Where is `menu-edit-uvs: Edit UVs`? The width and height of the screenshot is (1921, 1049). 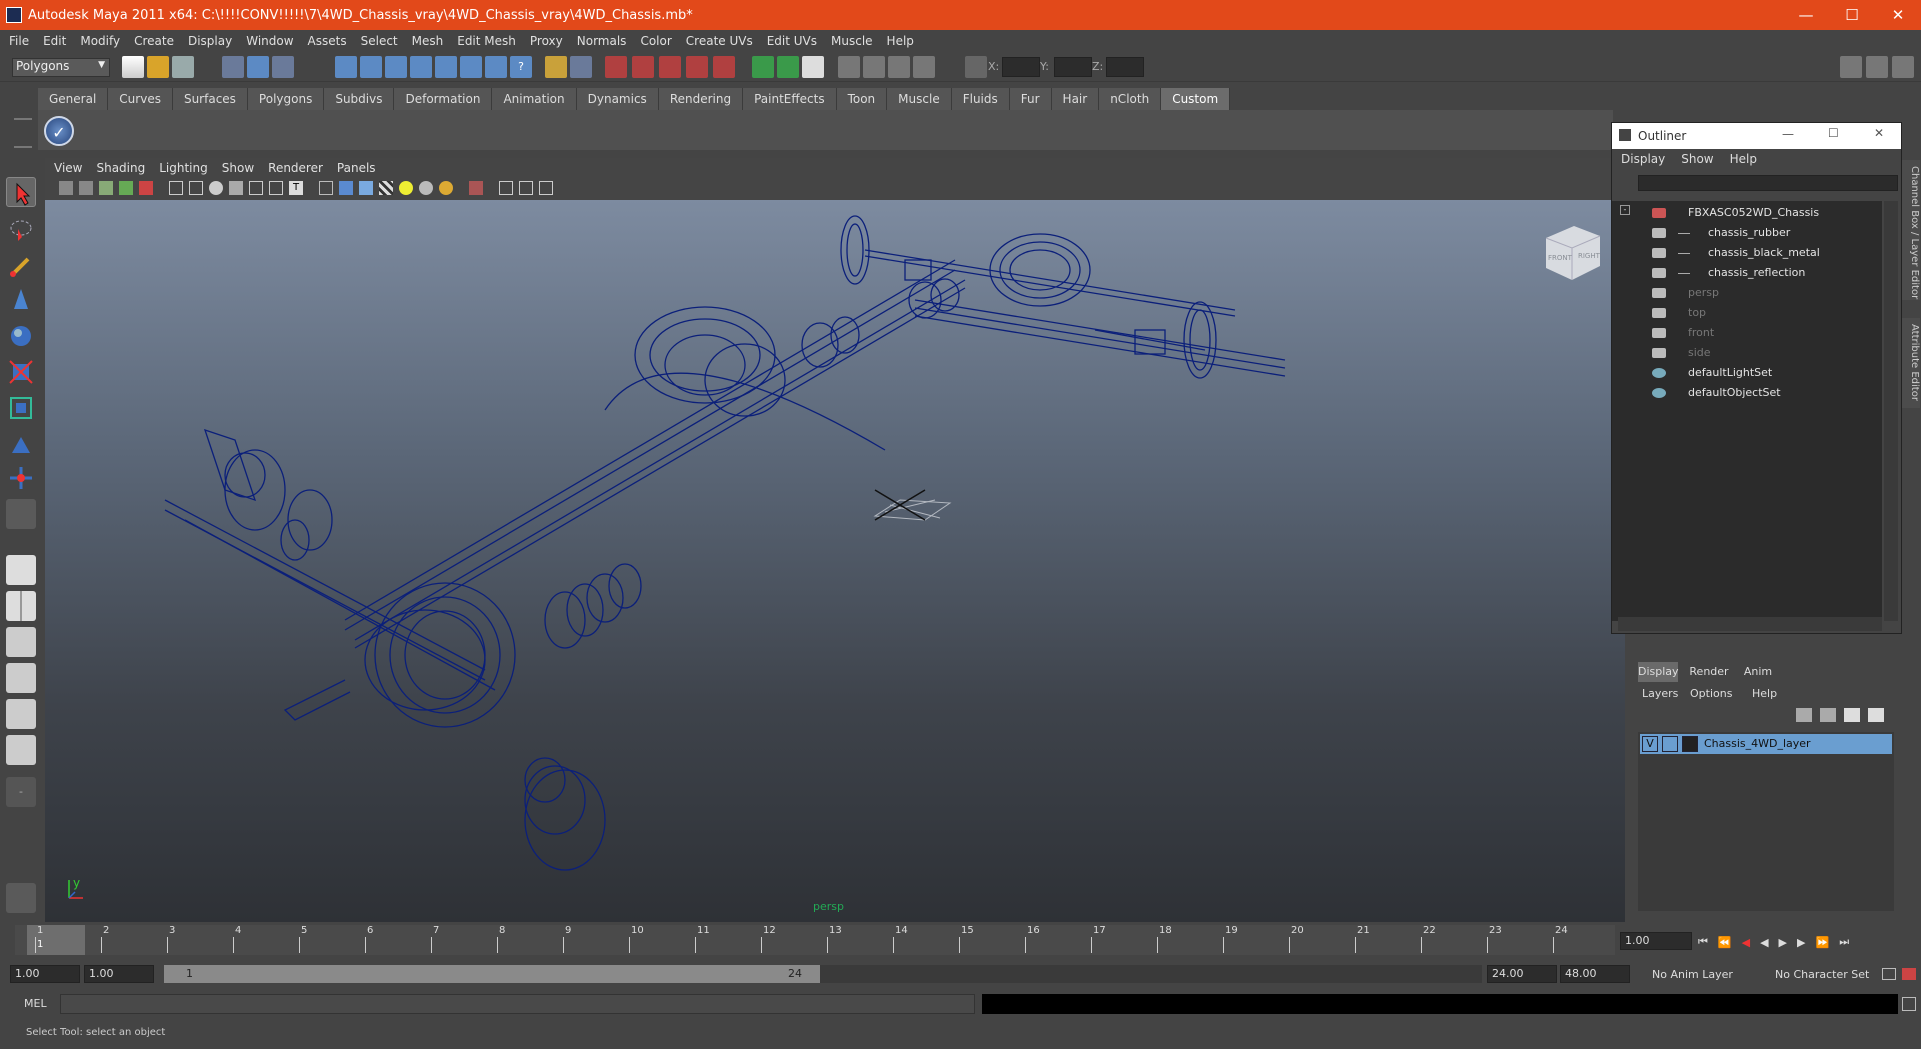 menu-edit-uvs: Edit UVs is located at coordinates (792, 41).